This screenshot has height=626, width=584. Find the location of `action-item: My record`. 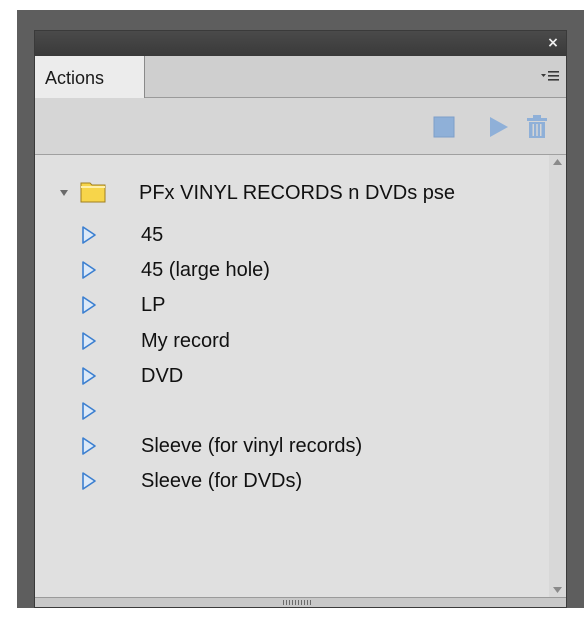

action-item: My record is located at coordinates (290, 341).